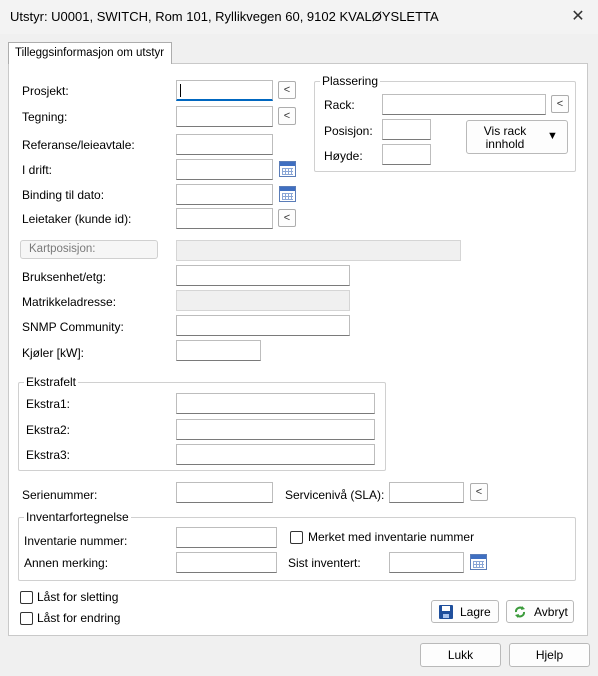 The image size is (598, 676). What do you see at coordinates (226, 537) in the screenshot?
I see `inventarie-nummer-input` at bounding box center [226, 537].